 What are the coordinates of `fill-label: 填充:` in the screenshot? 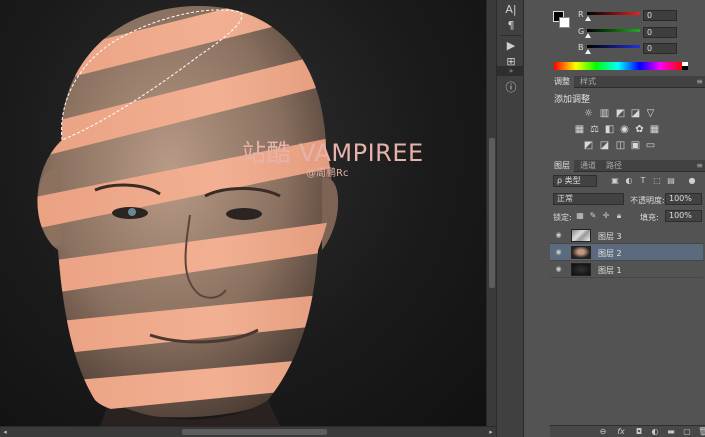 It's located at (649, 217).